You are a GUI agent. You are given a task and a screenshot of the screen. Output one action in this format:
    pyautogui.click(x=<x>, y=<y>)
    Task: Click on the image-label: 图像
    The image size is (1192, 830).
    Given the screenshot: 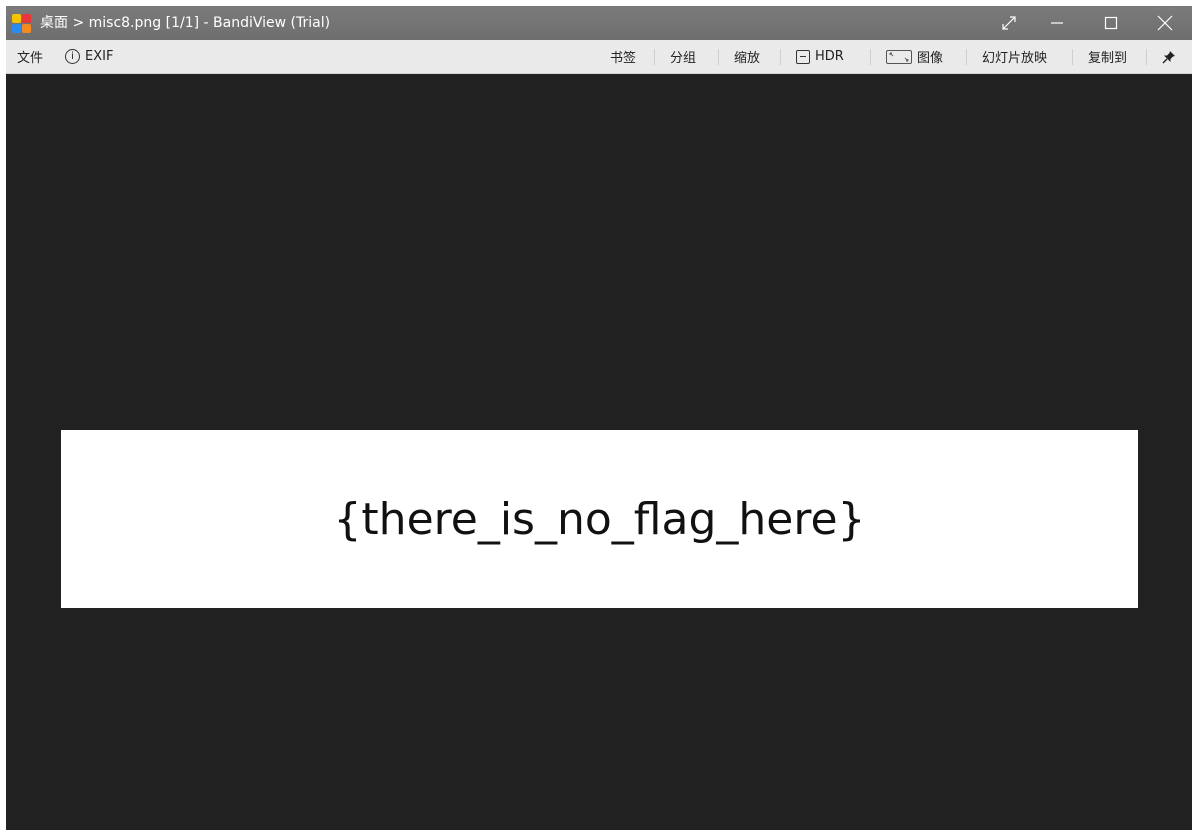 What is the action you would take?
    pyautogui.click(x=930, y=58)
    